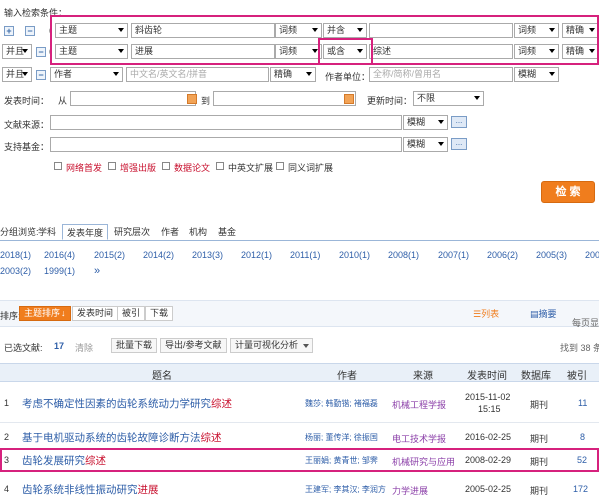  What do you see at coordinates (95, 313) in the screenshot?
I see `sort-date-button: 发表时间` at bounding box center [95, 313].